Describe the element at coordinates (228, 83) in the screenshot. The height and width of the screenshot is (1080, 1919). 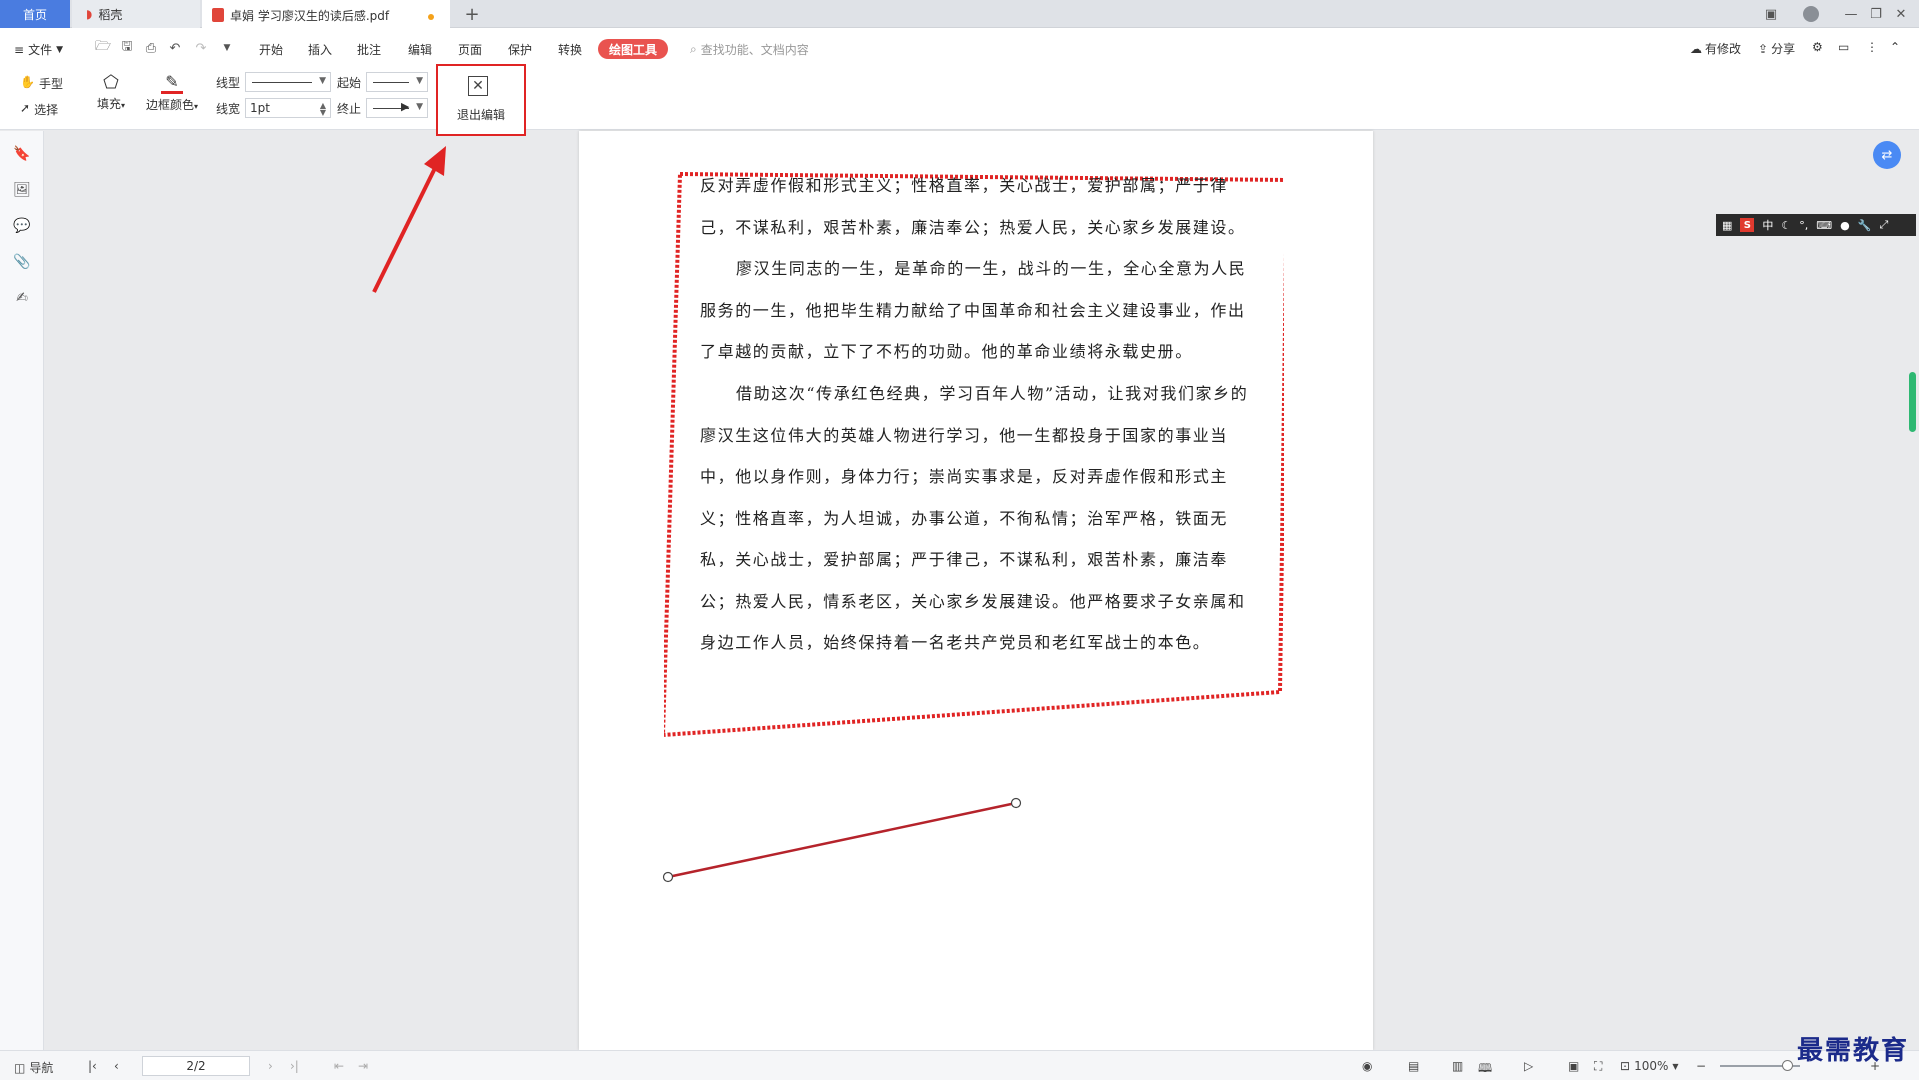
I see `line-type-label: 线型` at that location.